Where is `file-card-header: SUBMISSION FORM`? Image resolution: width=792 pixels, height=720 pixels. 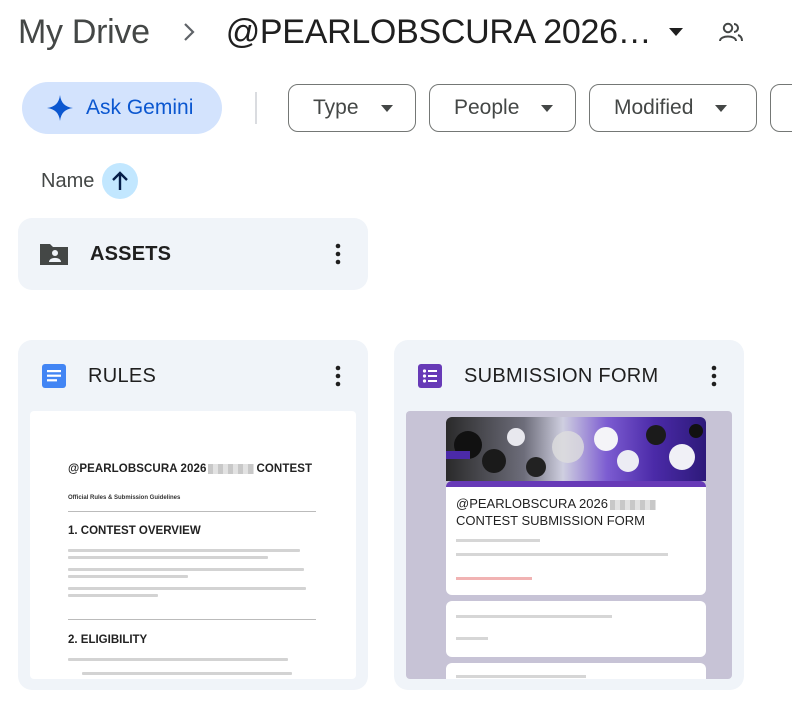
file-card-header: SUBMISSION FORM is located at coordinates (537, 376).